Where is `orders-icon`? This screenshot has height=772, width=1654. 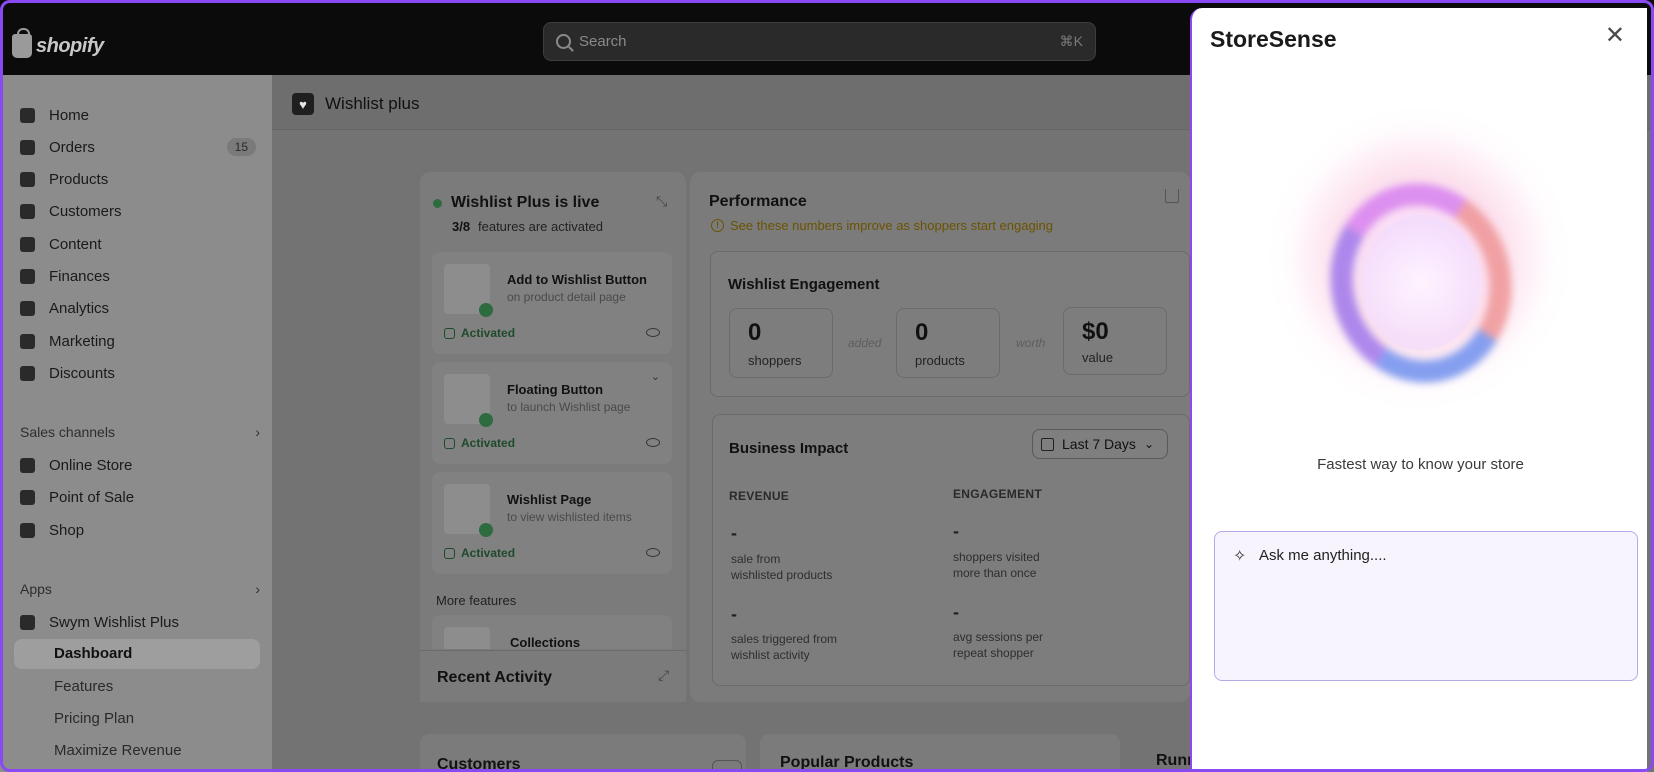
orders-icon is located at coordinates (27, 147).